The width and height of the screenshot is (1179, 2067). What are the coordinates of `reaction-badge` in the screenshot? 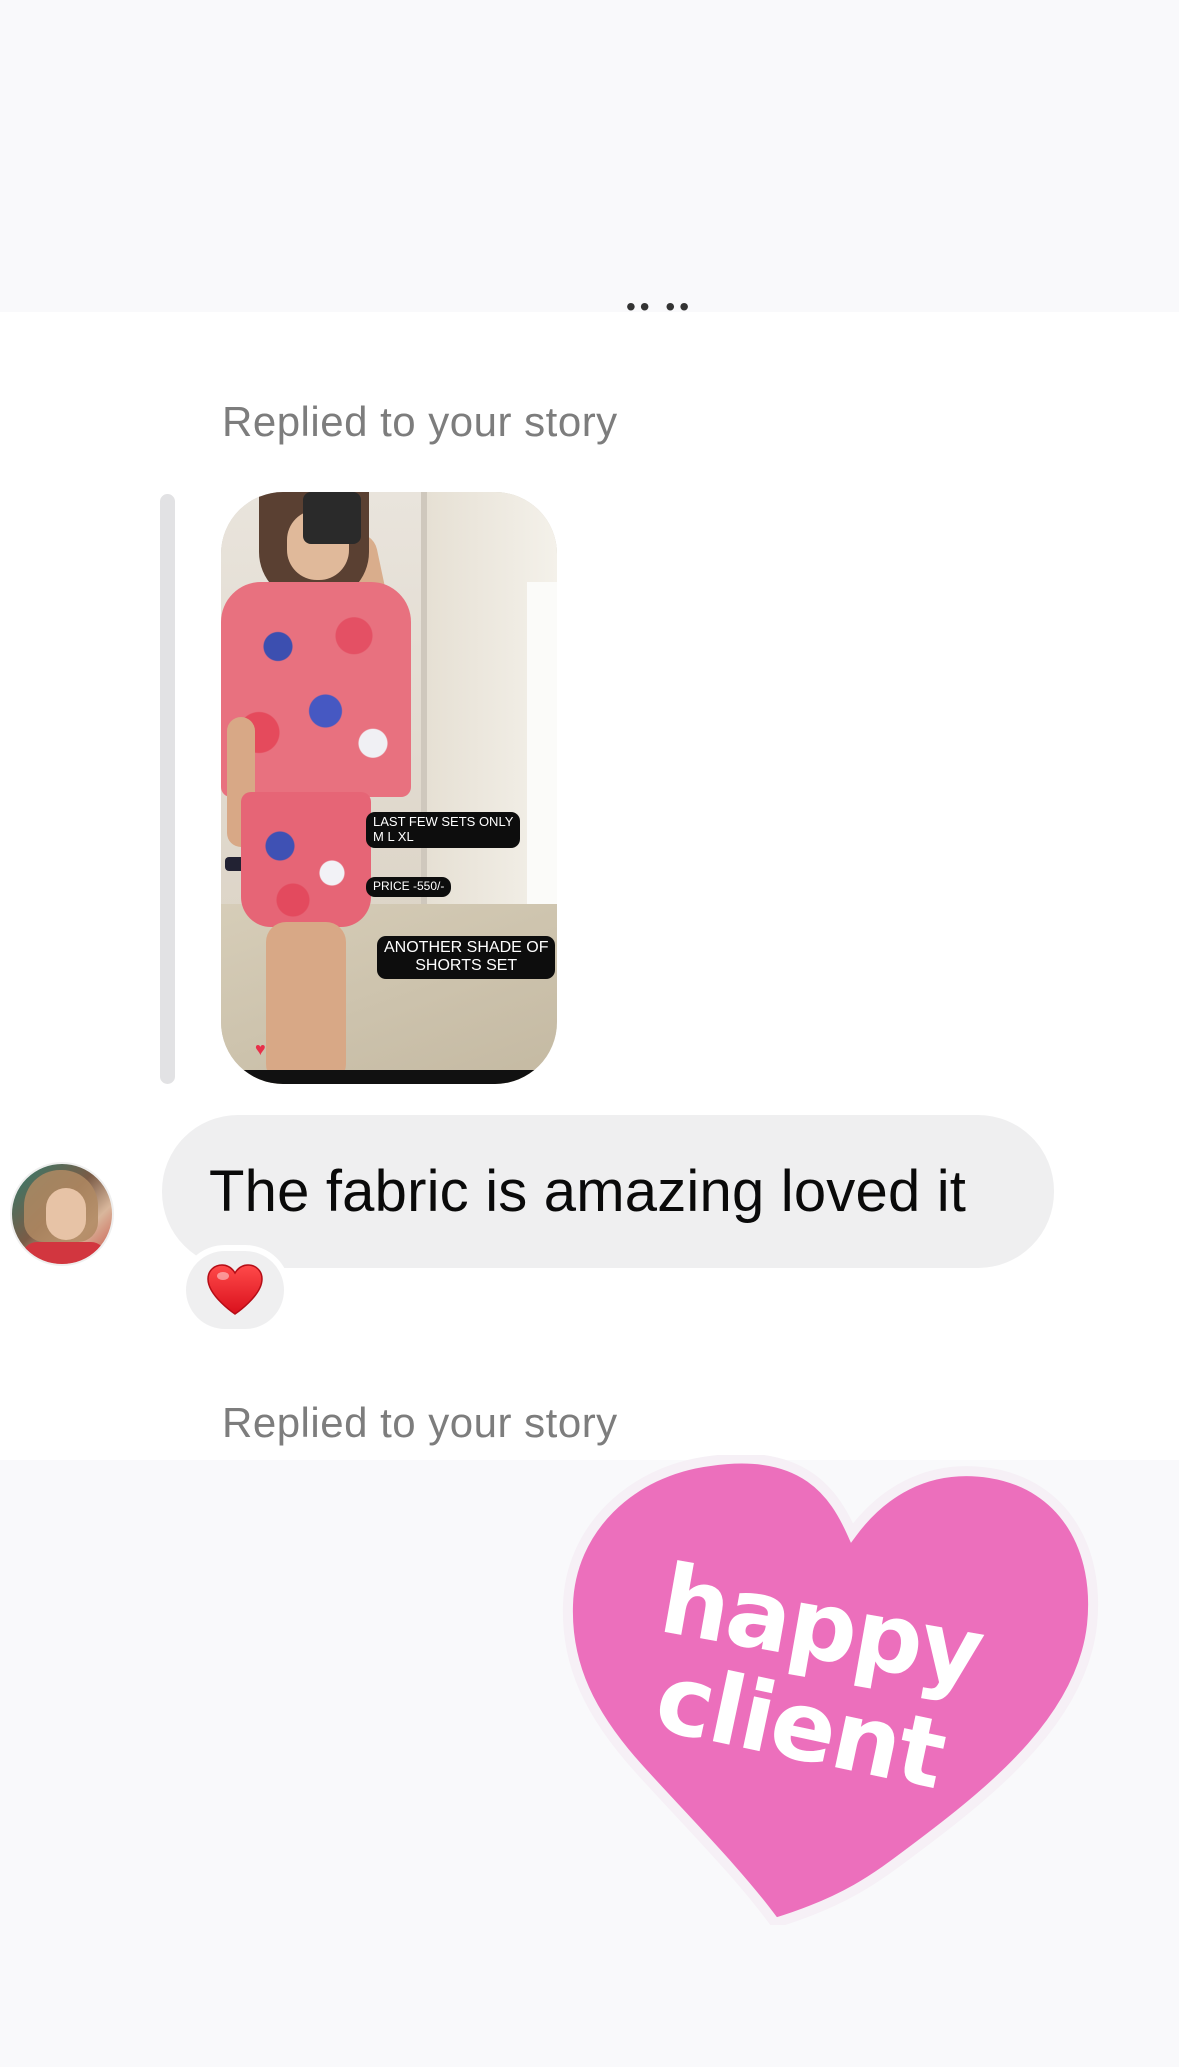 It's located at (235, 1290).